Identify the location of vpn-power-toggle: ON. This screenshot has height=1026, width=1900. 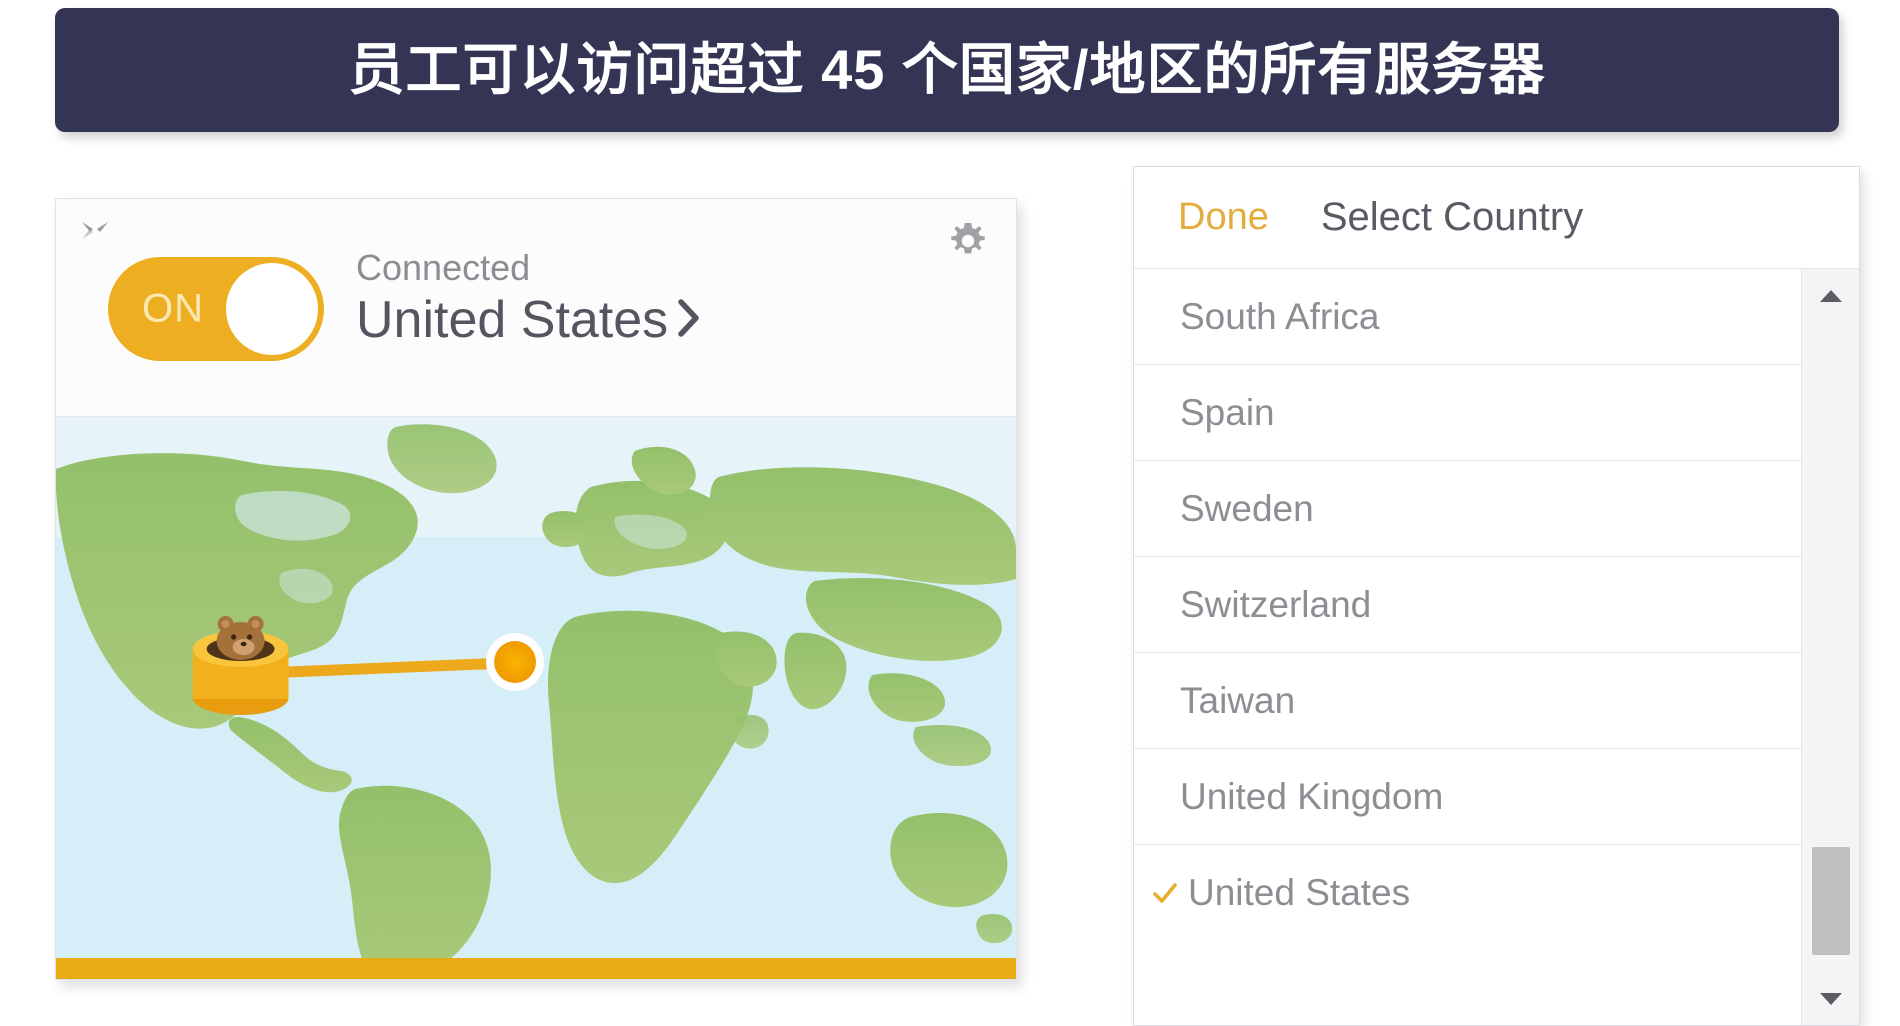
(216, 309).